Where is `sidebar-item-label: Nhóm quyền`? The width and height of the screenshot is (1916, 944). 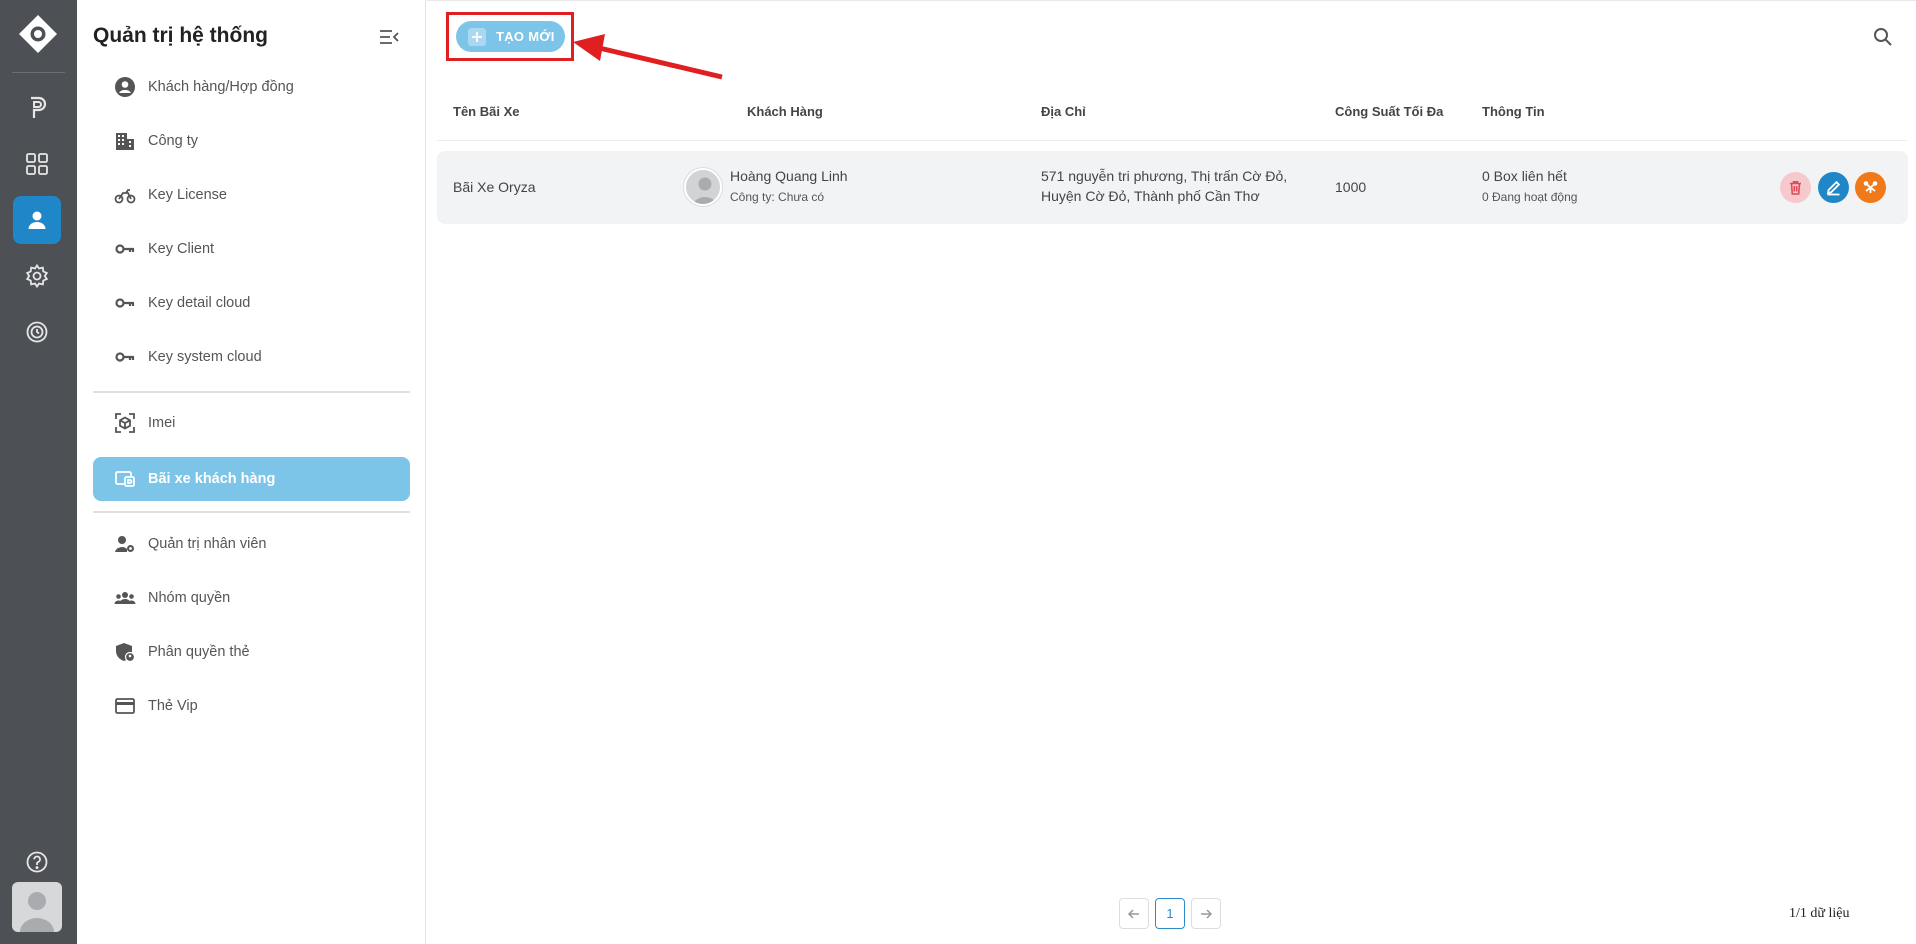
sidebar-item-label: Nhóm quyền is located at coordinates (189, 598).